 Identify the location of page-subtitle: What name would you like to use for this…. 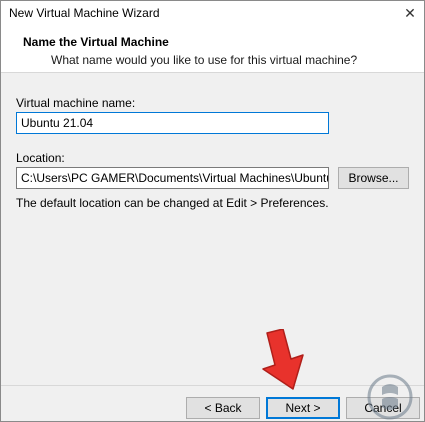
(204, 60).